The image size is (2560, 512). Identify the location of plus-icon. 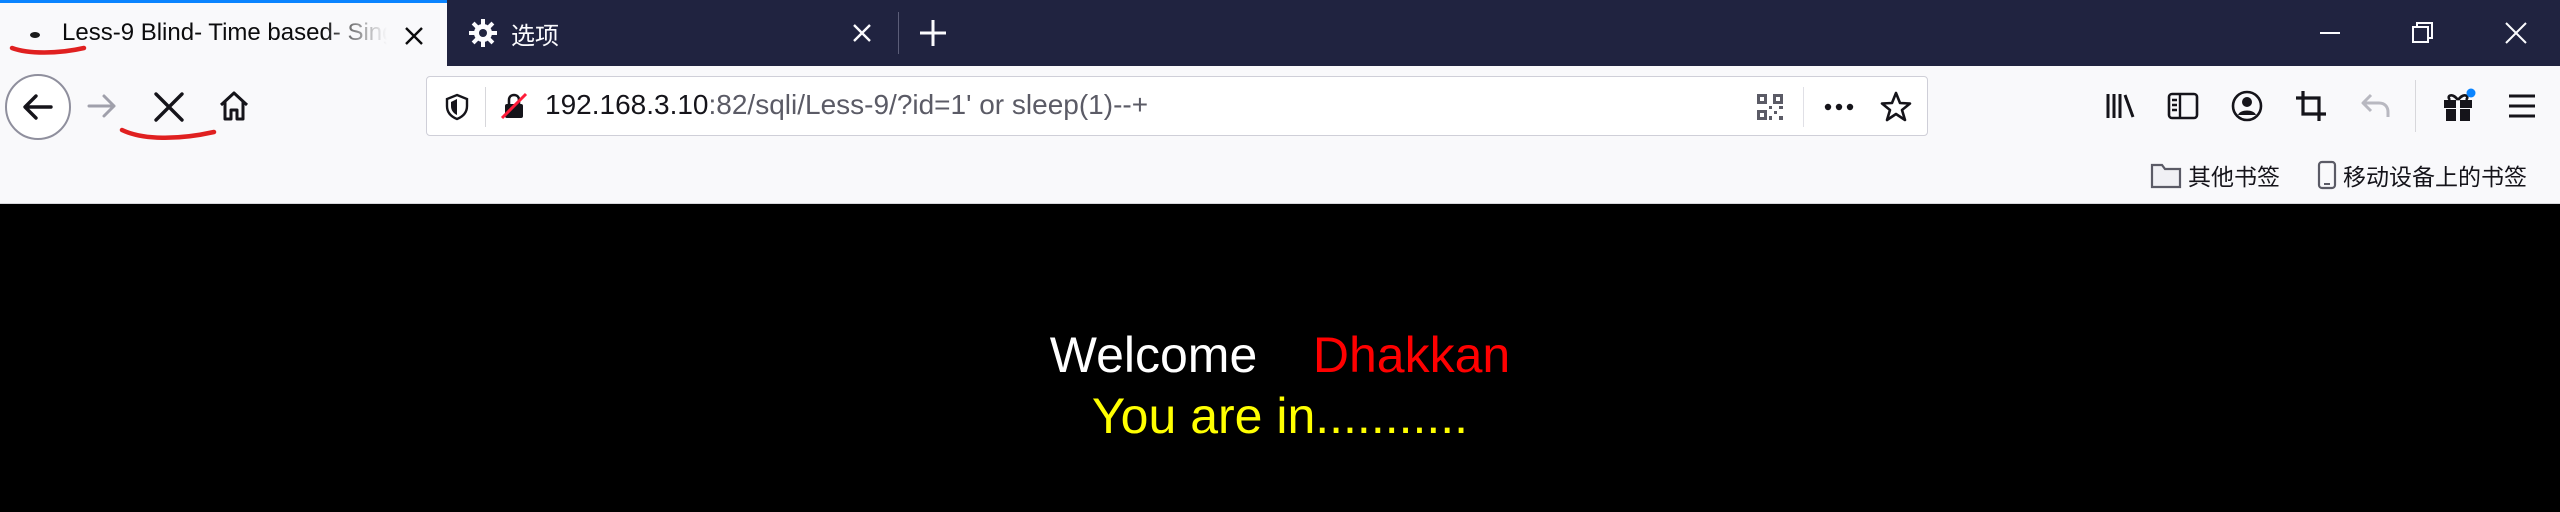
(933, 33).